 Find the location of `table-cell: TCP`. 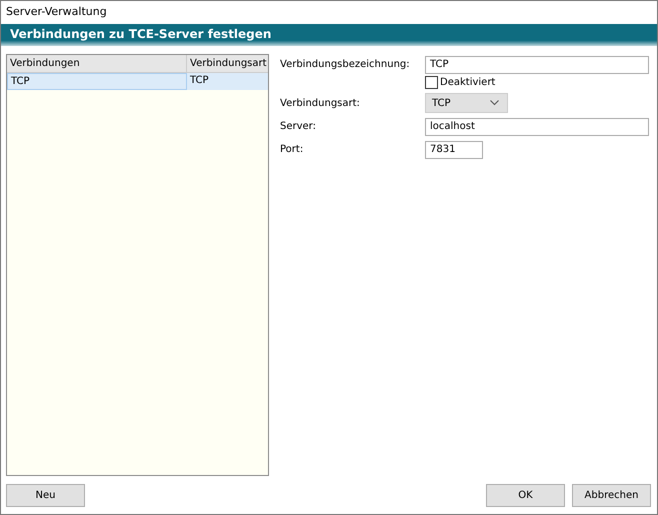

table-cell: TCP is located at coordinates (97, 81).